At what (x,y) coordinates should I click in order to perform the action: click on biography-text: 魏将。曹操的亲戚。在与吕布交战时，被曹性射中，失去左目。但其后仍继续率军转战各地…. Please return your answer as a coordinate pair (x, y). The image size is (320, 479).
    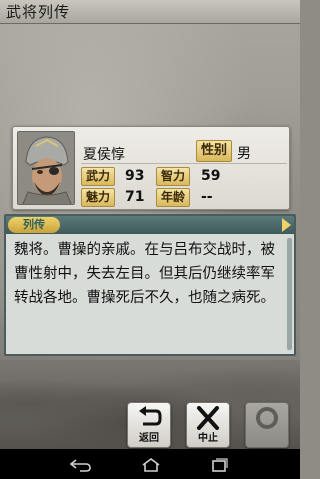
    Looking at the image, I should click on (144, 274).